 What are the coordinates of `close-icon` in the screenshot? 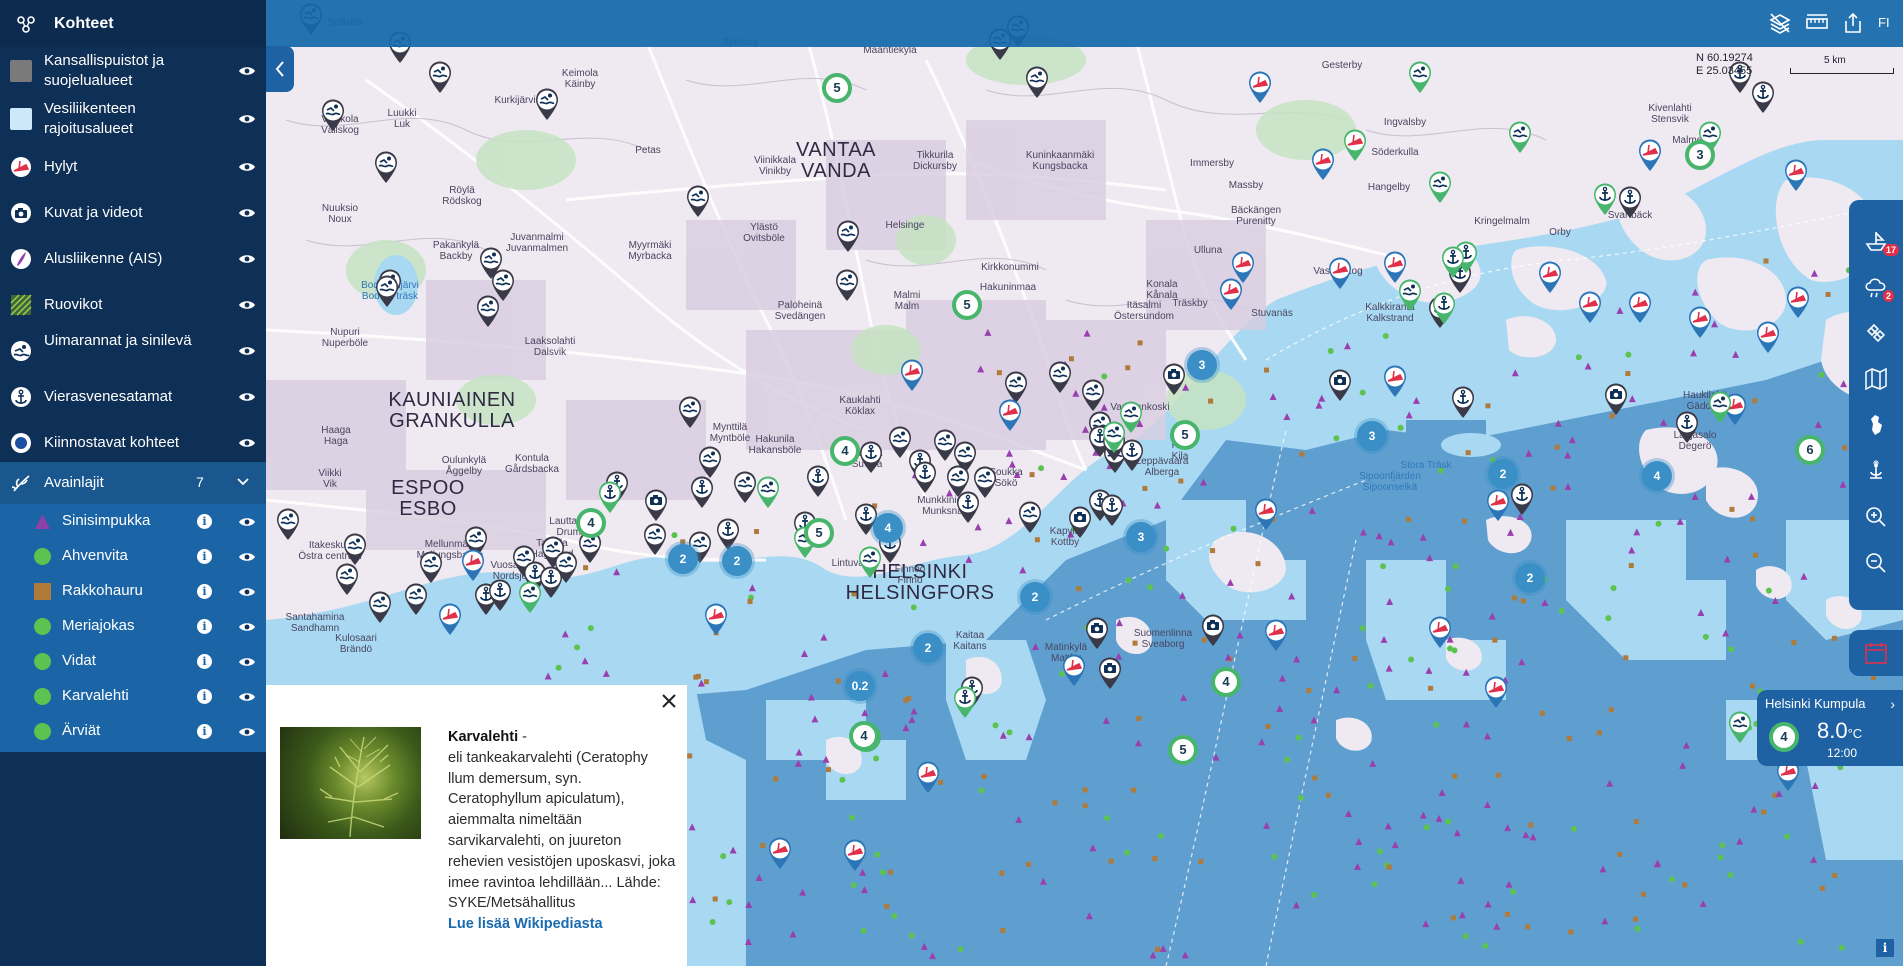 It's located at (669, 701).